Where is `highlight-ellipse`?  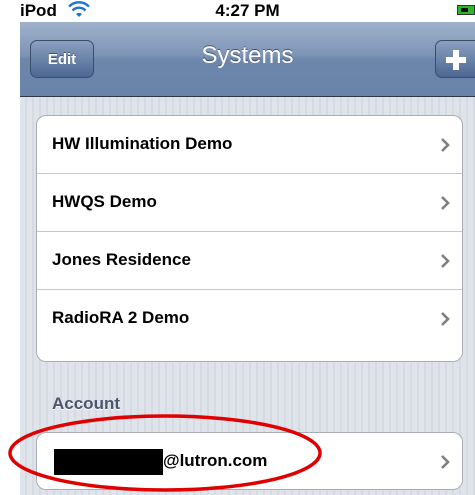
highlight-ellipse is located at coordinates (165, 453).